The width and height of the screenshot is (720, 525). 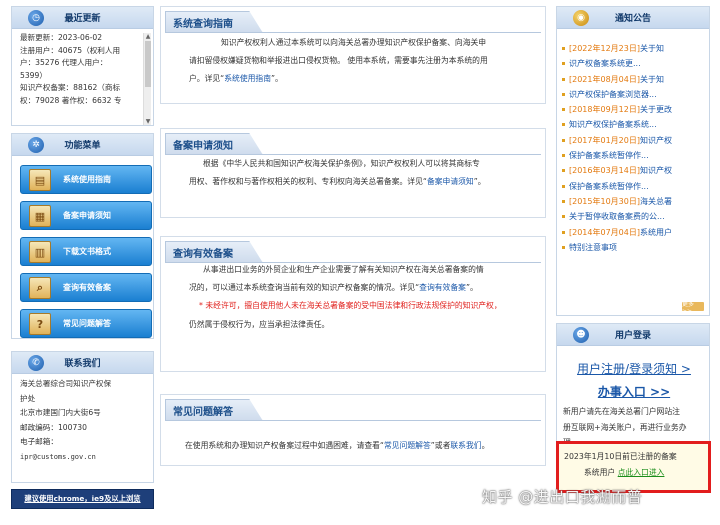 I want to click on browser-notice-text: 建议使用chrome，ie9及以上浏览, so click(x=82, y=499).